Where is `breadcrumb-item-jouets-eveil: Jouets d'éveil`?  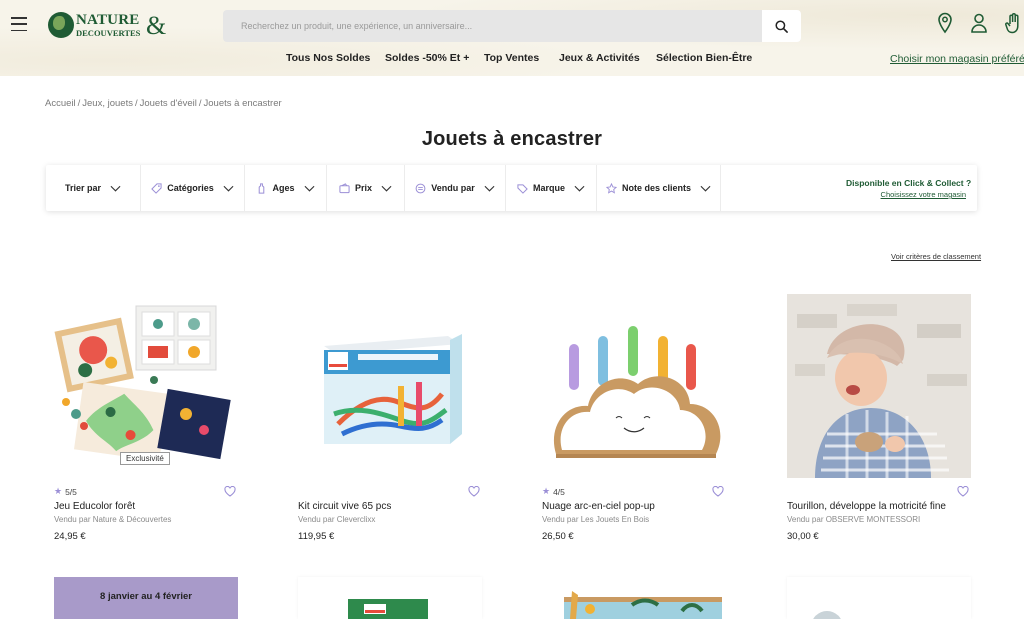 breadcrumb-item-jouets-eveil: Jouets d'éveil is located at coordinates (168, 103).